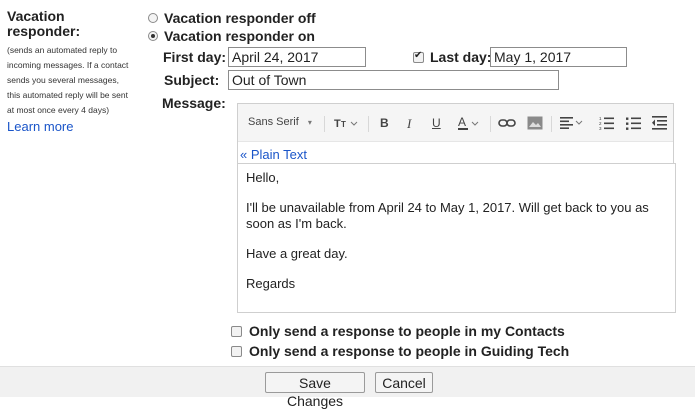 This screenshot has width=695, height=410. I want to click on note-line: this automated reply will be sent, so click(67, 95).